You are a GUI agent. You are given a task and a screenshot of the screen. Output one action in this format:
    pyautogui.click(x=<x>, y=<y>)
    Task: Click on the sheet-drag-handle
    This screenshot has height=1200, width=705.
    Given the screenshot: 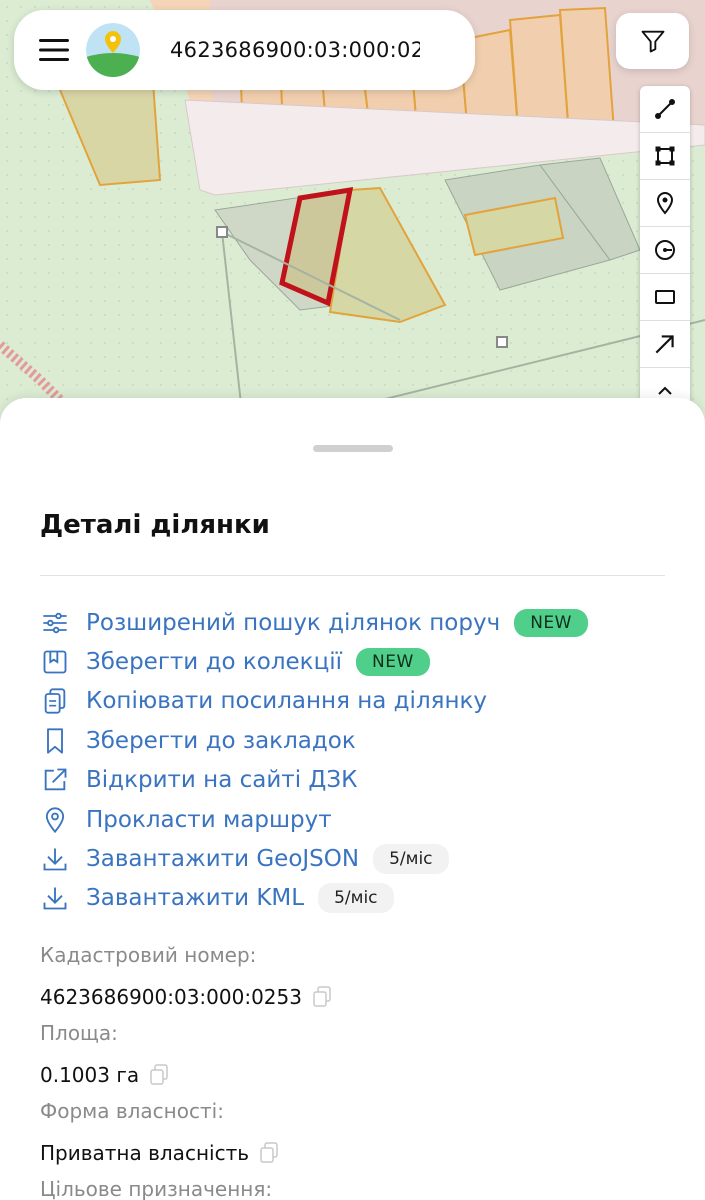 What is the action you would take?
    pyautogui.click(x=353, y=448)
    